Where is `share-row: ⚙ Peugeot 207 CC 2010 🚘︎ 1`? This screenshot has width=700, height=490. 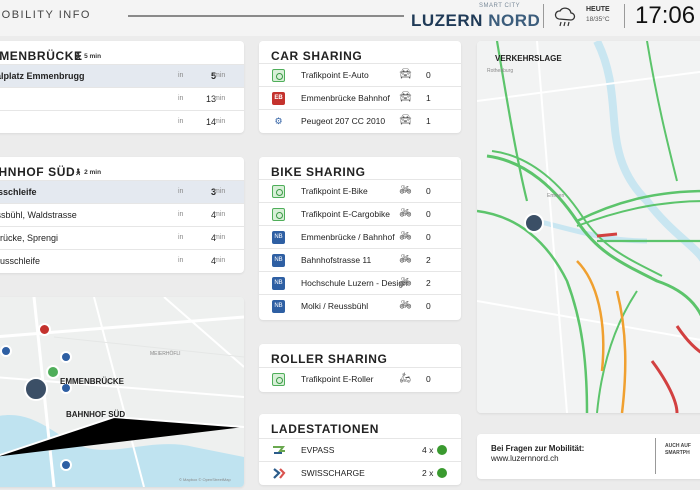 share-row: ⚙ Peugeot 207 CC 2010 🚘︎ 1 is located at coordinates (360, 120).